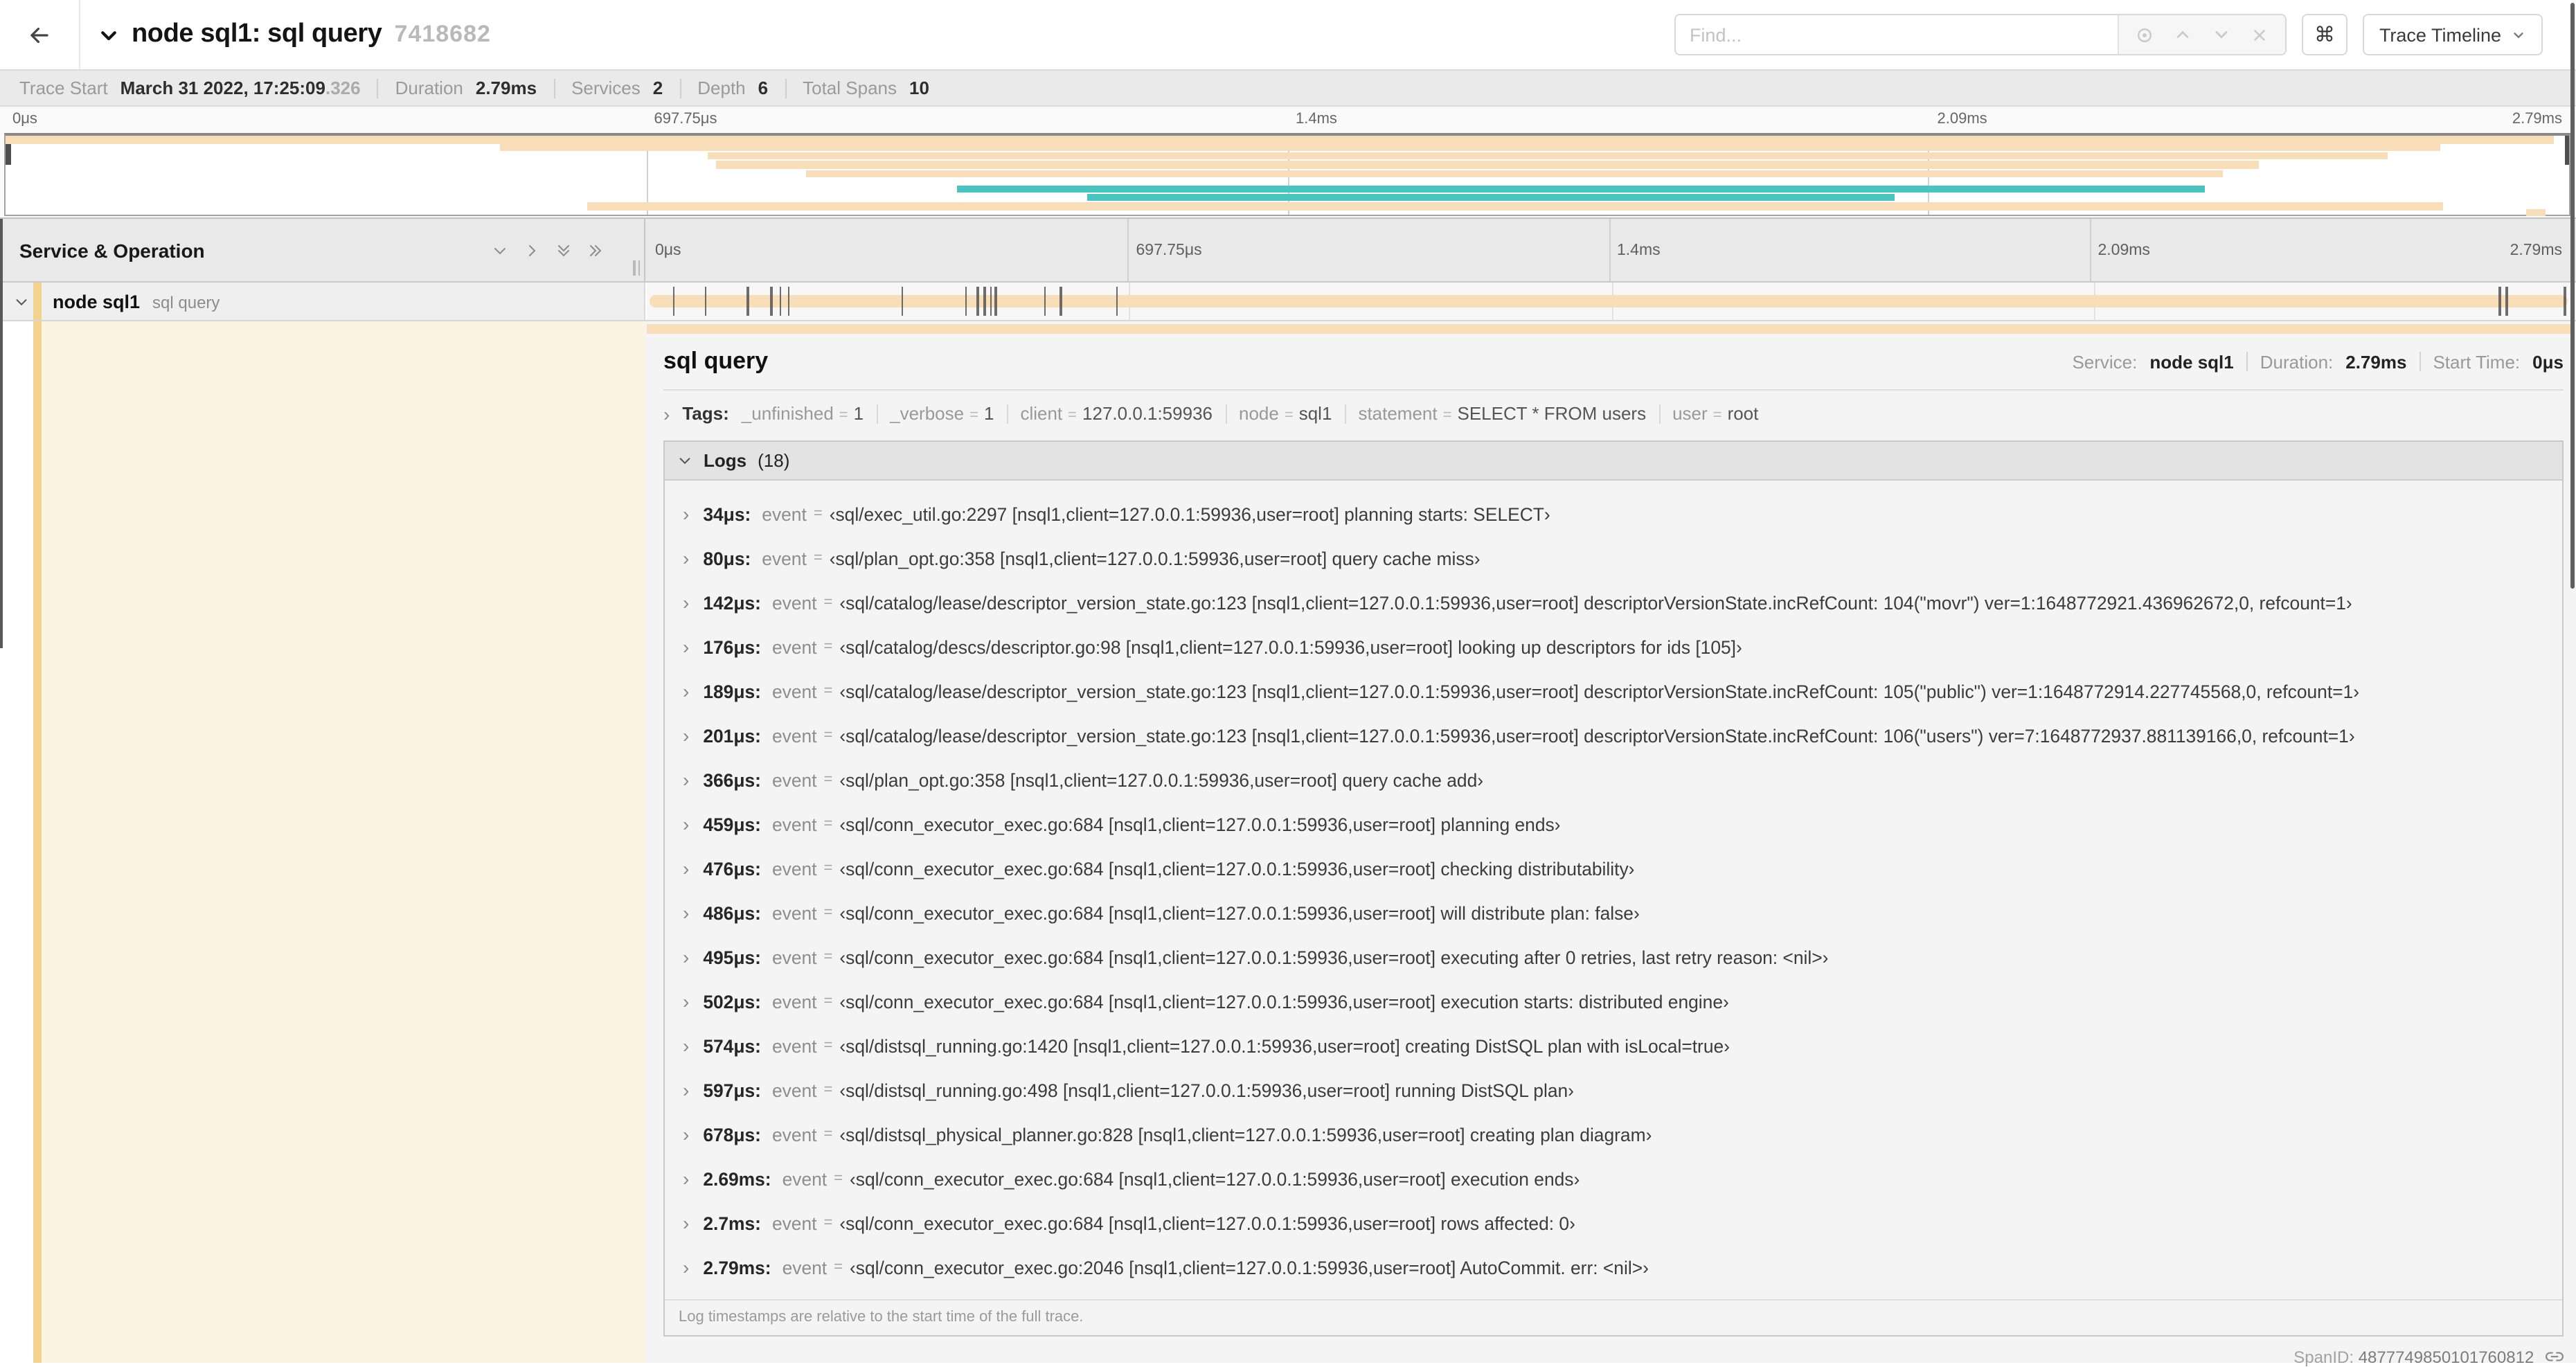 This screenshot has width=2576, height=1367. Describe the element at coordinates (2221, 34) in the screenshot. I see `find-next-button` at that location.